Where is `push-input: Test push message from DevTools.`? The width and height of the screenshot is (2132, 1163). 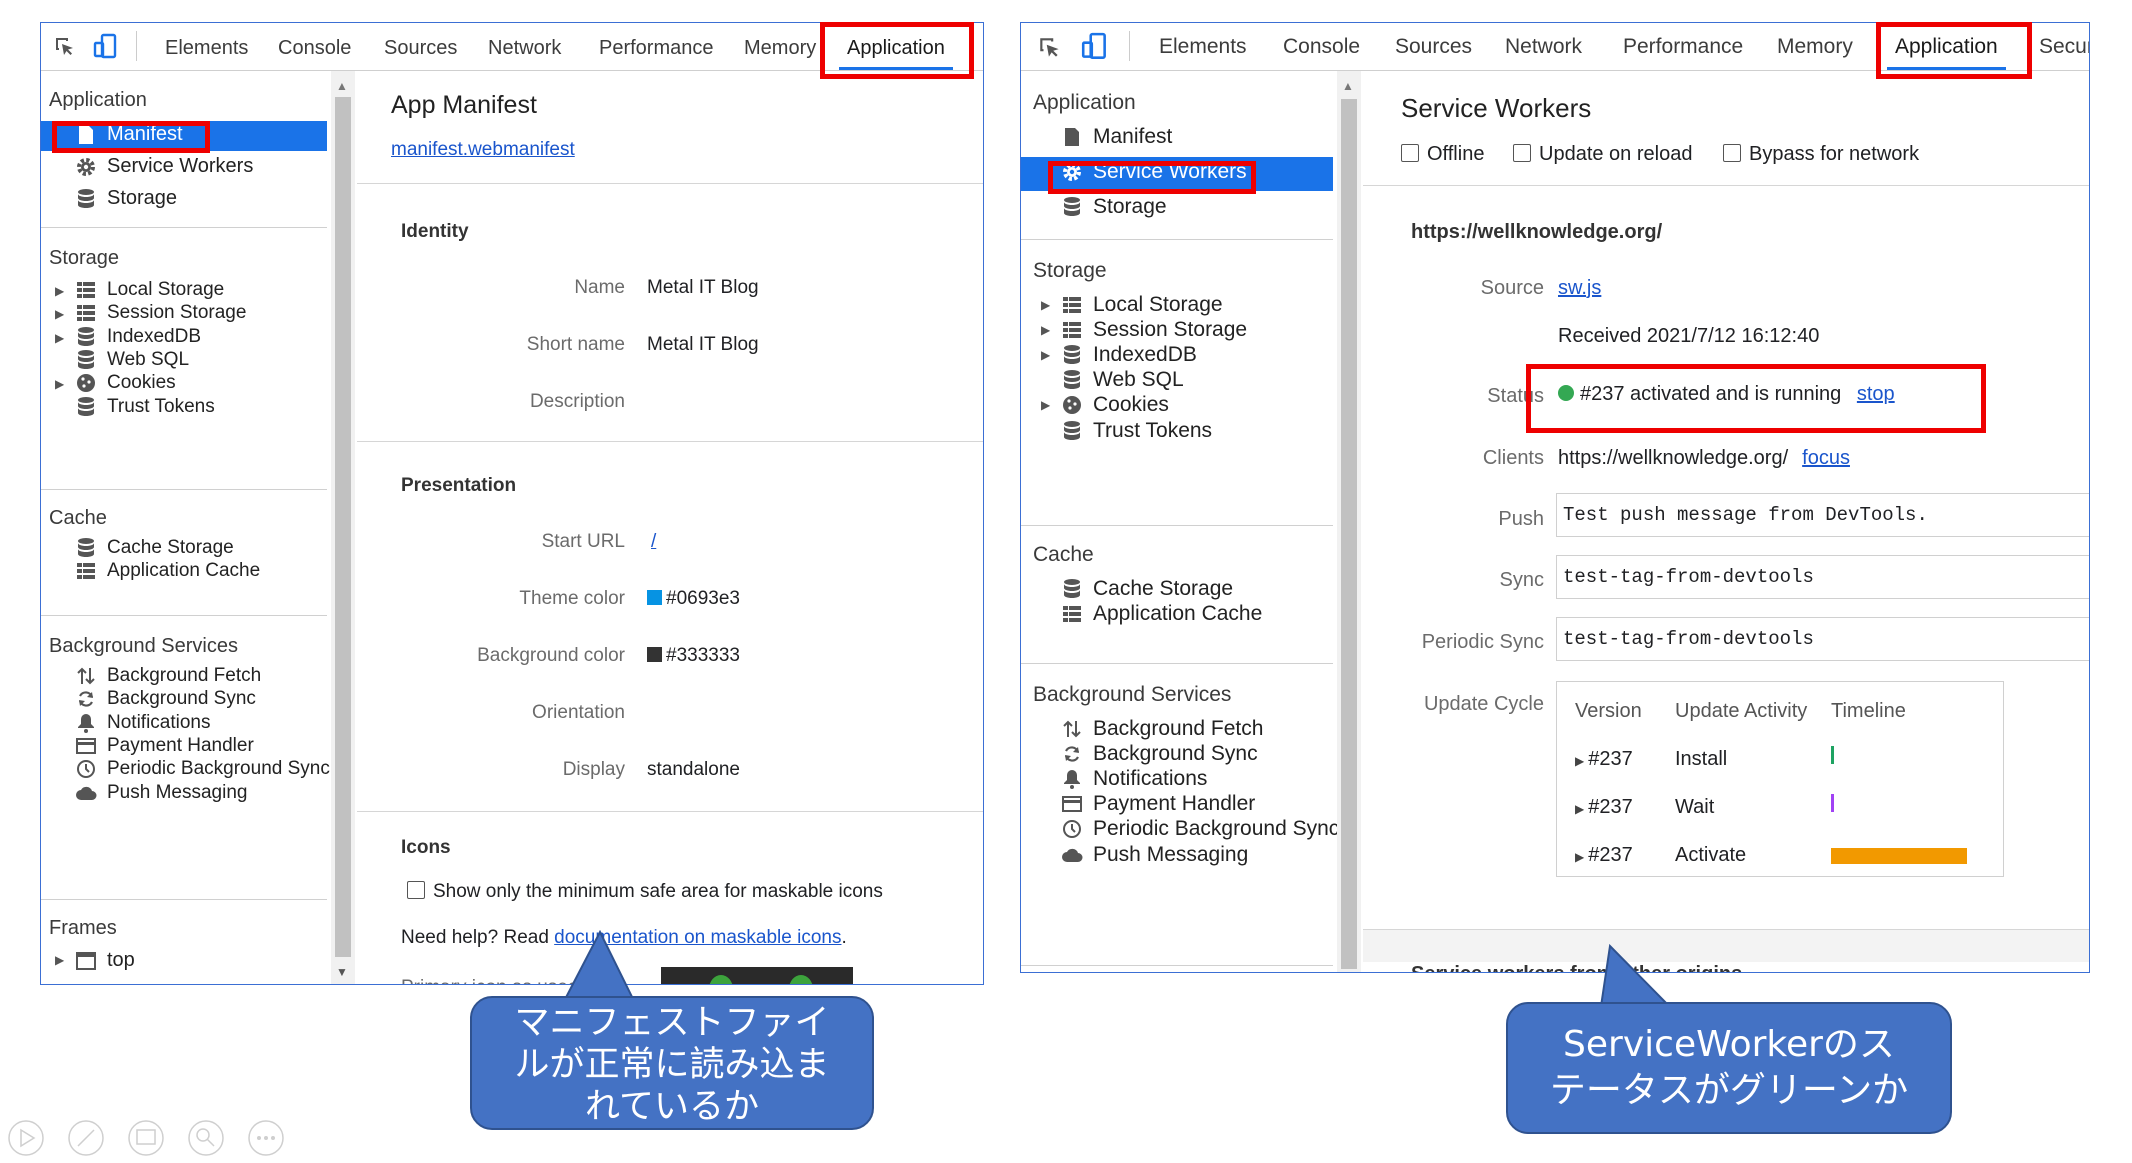
push-input: Test push message from DevTools. is located at coordinates (1822, 515).